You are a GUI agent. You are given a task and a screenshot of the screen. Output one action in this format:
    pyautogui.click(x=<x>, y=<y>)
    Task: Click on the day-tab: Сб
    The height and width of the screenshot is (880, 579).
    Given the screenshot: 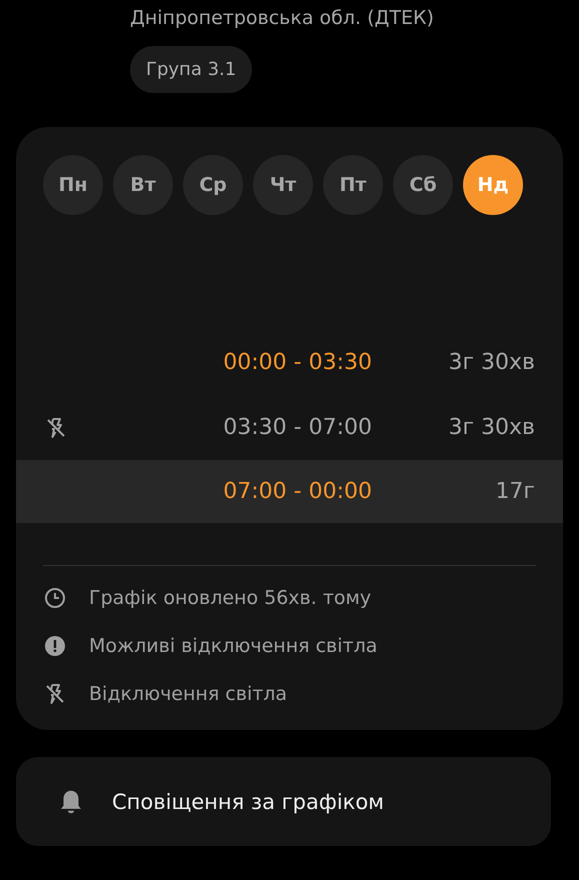 What is the action you would take?
    pyautogui.click(x=423, y=185)
    